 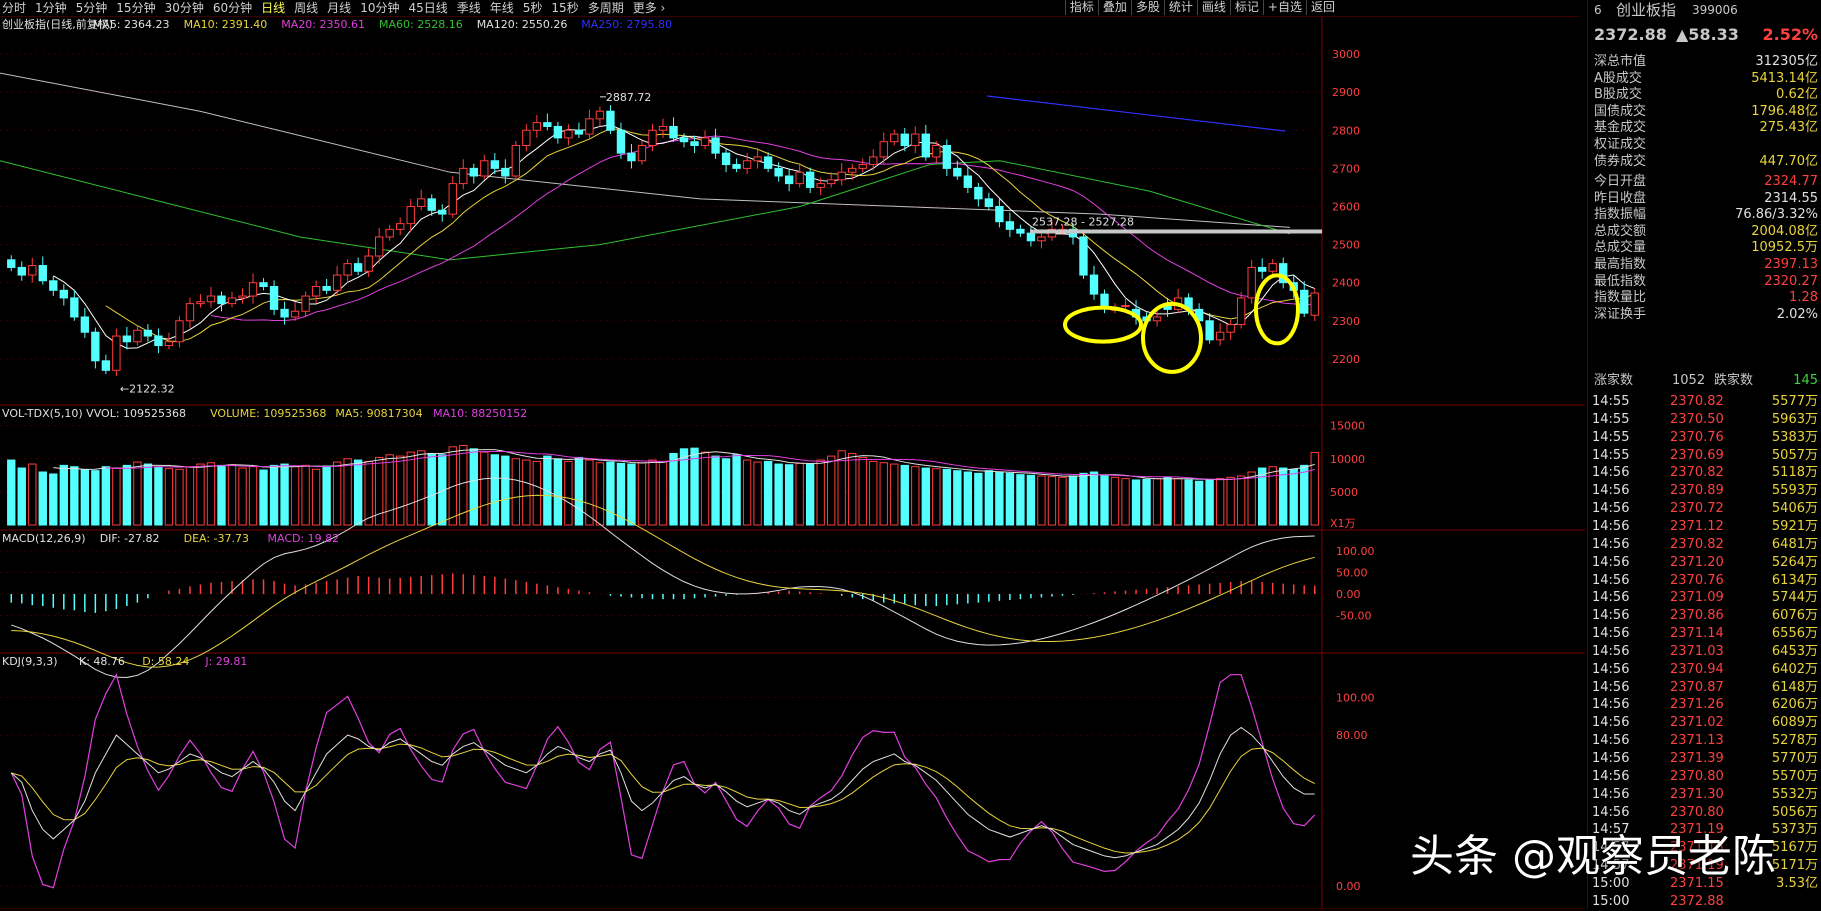 What do you see at coordinates (1352, 573) in the screenshot?
I see `macd-tick-label: 50.00` at bounding box center [1352, 573].